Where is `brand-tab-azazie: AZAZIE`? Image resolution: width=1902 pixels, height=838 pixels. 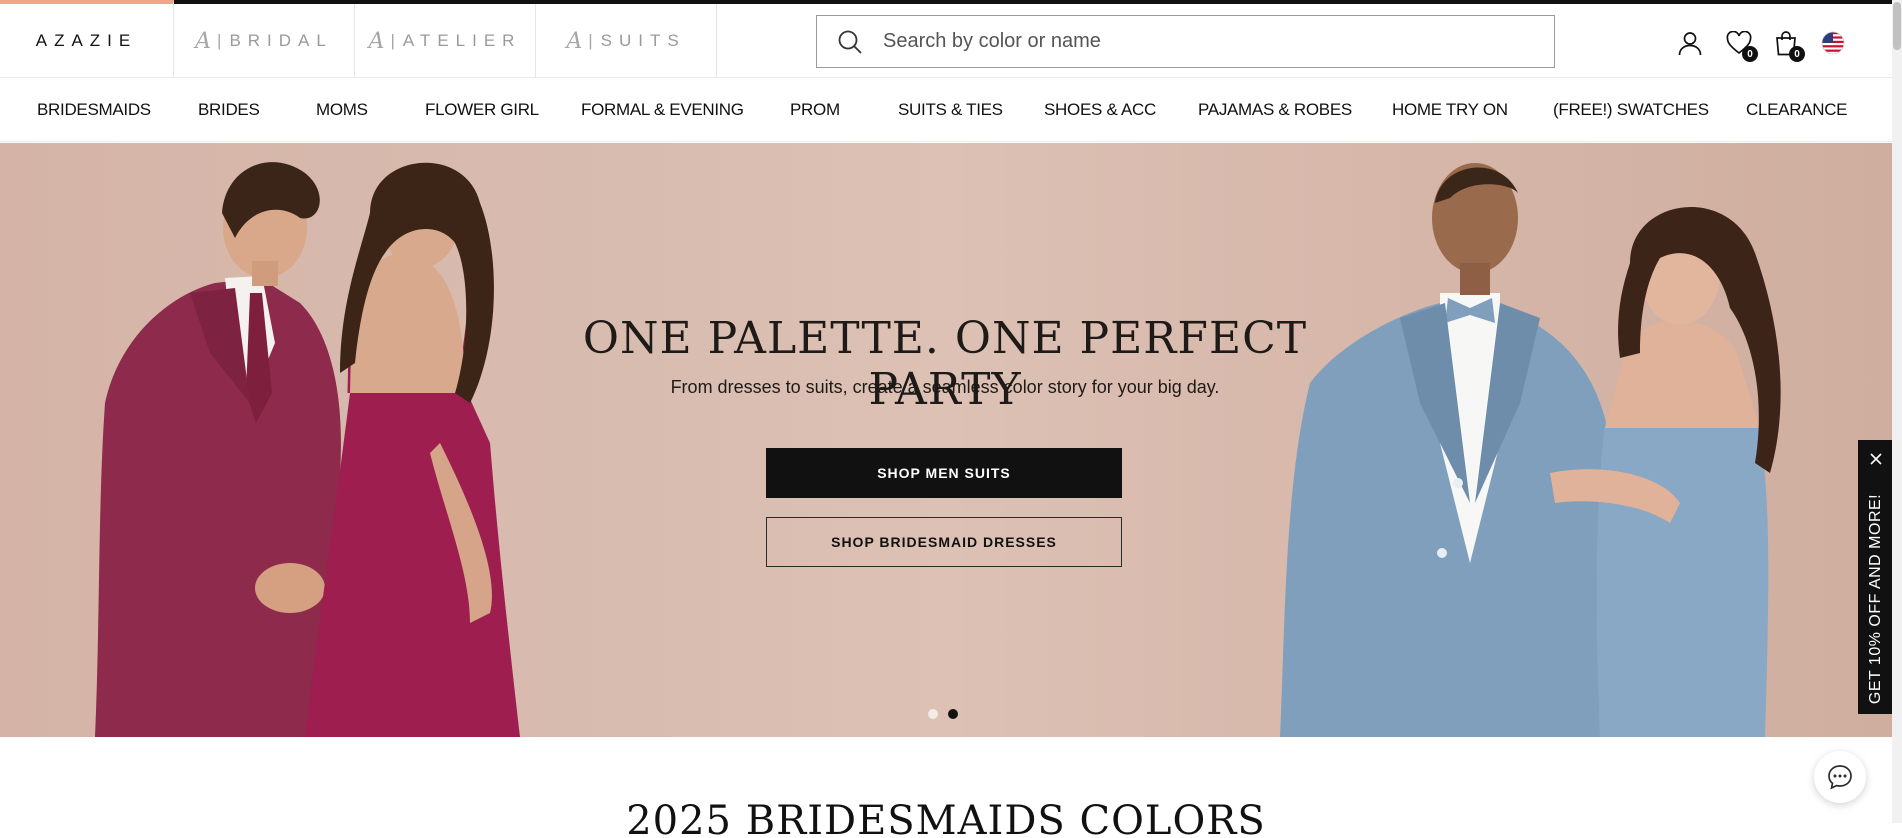
brand-tab-azazie: AZAZIE is located at coordinates (87, 39).